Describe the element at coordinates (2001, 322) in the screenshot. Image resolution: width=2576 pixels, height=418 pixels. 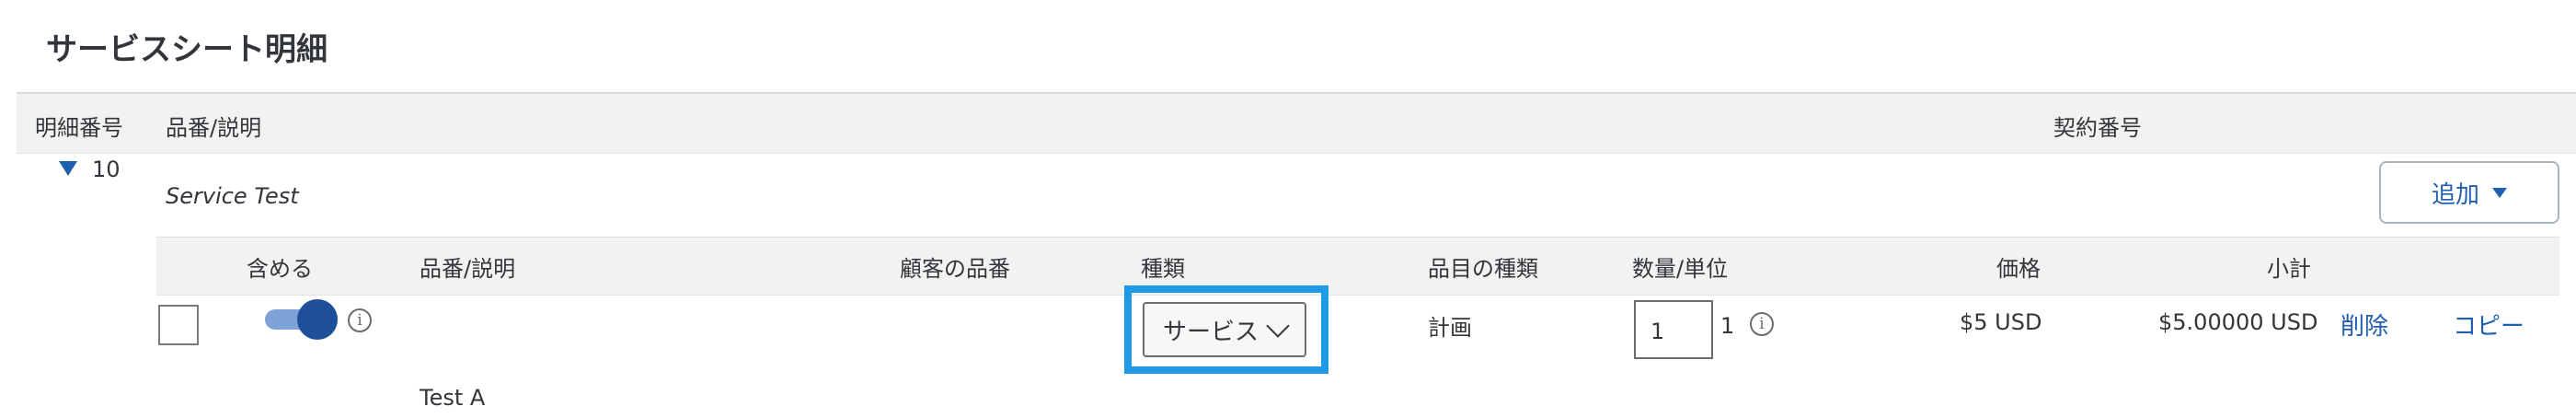
I see `price-value: $5 USD` at that location.